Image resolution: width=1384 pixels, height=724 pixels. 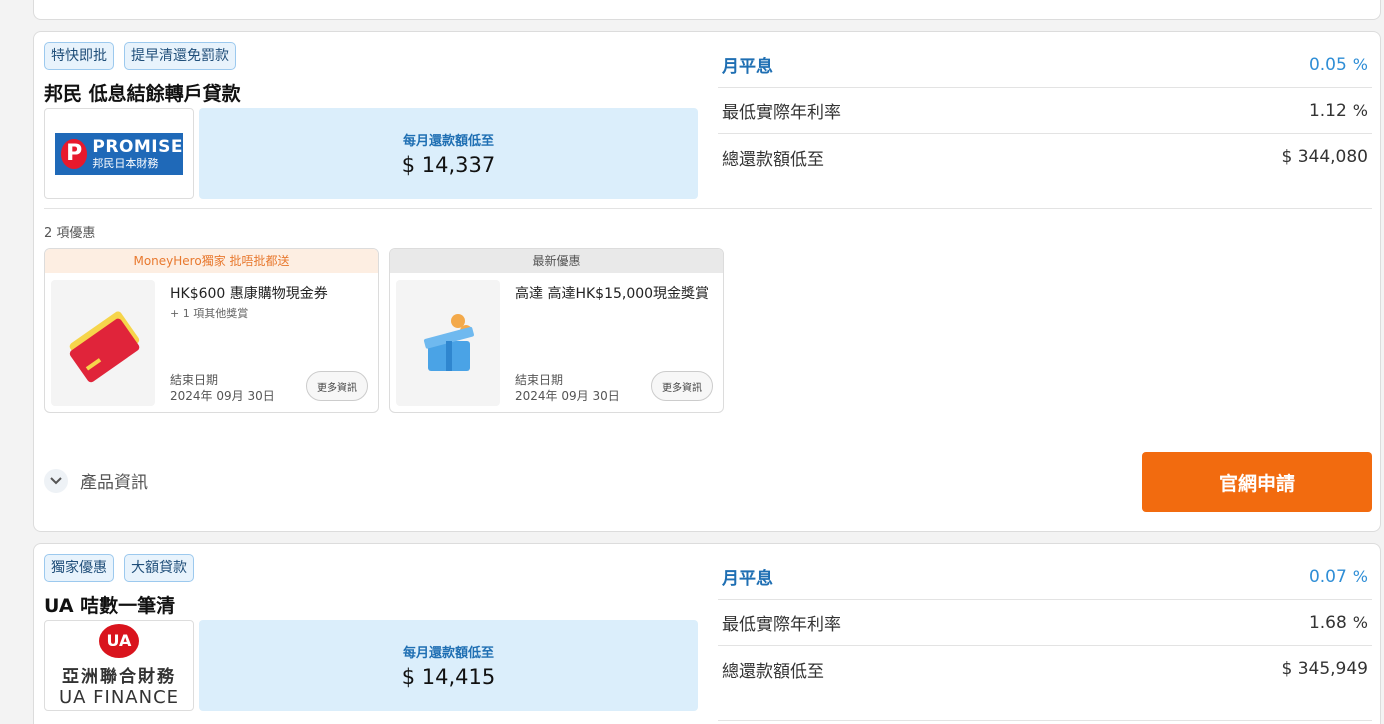 What do you see at coordinates (211, 261) in the screenshot?
I see `offer-header: MoneyHero獨家 批唔批都送` at bounding box center [211, 261].